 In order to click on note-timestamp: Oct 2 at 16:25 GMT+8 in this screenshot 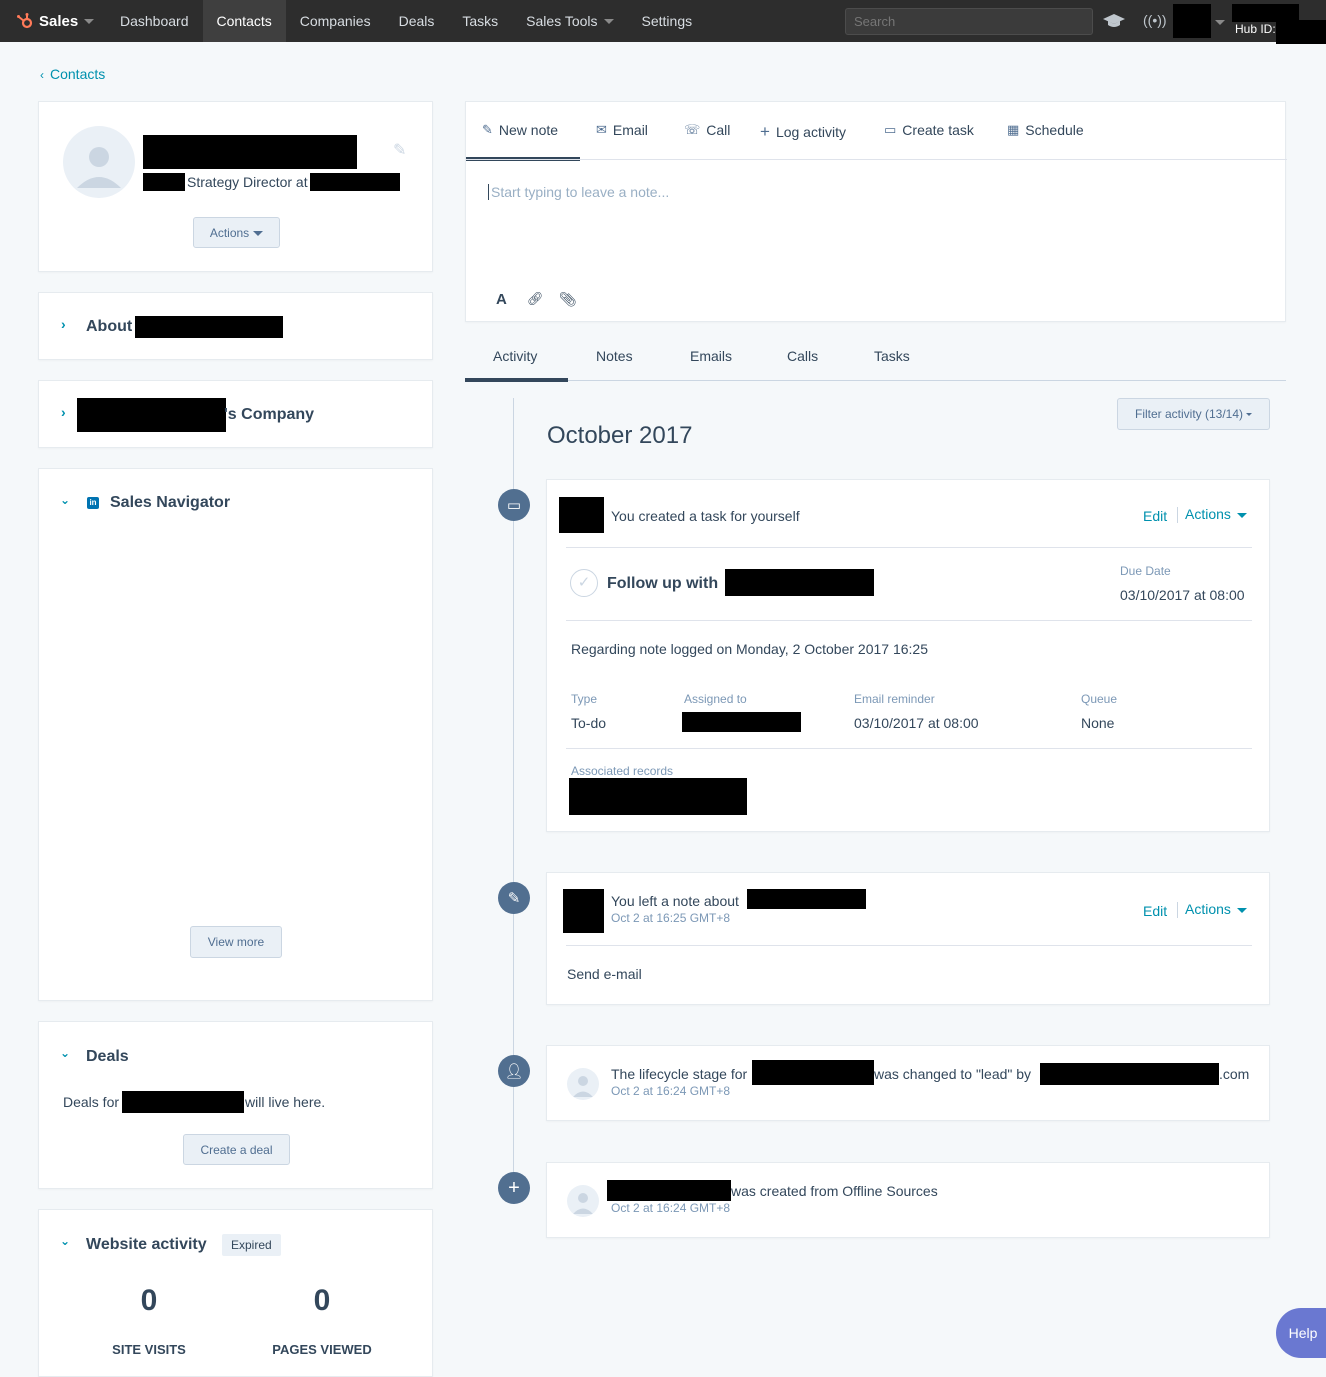, I will do `click(671, 918)`.